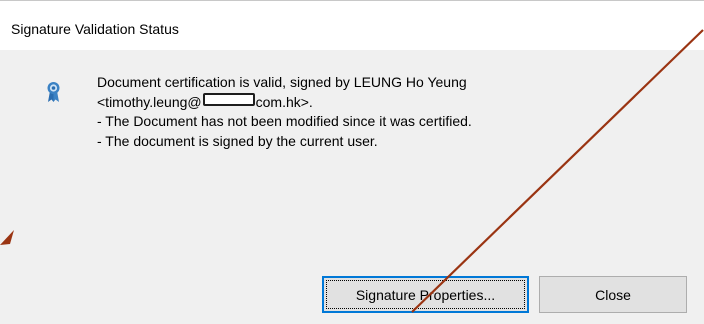  What do you see at coordinates (53, 92) in the screenshot?
I see `certificate-ribbon-icon` at bounding box center [53, 92].